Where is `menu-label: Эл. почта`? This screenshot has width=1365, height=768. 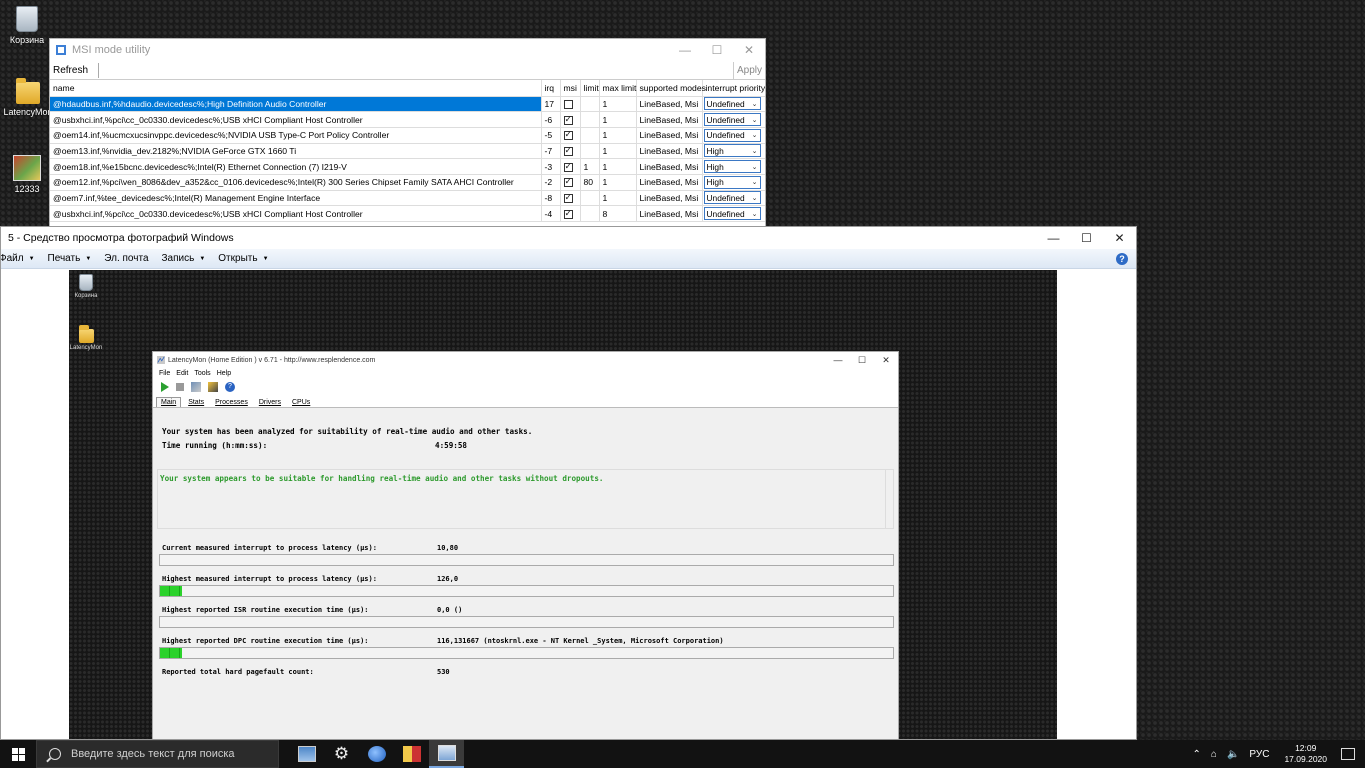
menu-label: Эл. почта is located at coordinates (126, 258).